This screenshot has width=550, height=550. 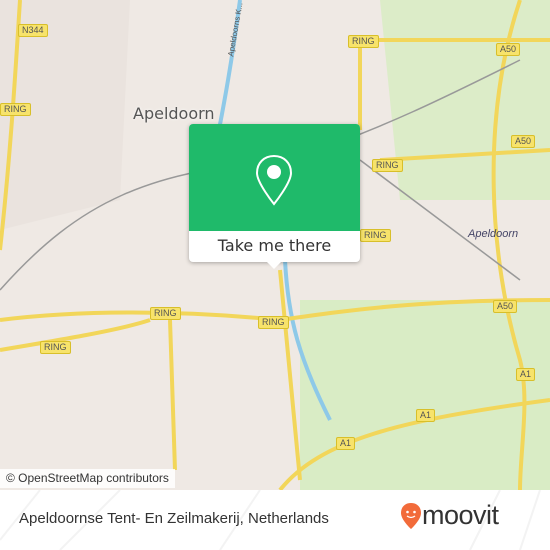 I want to click on moovit-wordmark: moovit, so click(x=460, y=515).